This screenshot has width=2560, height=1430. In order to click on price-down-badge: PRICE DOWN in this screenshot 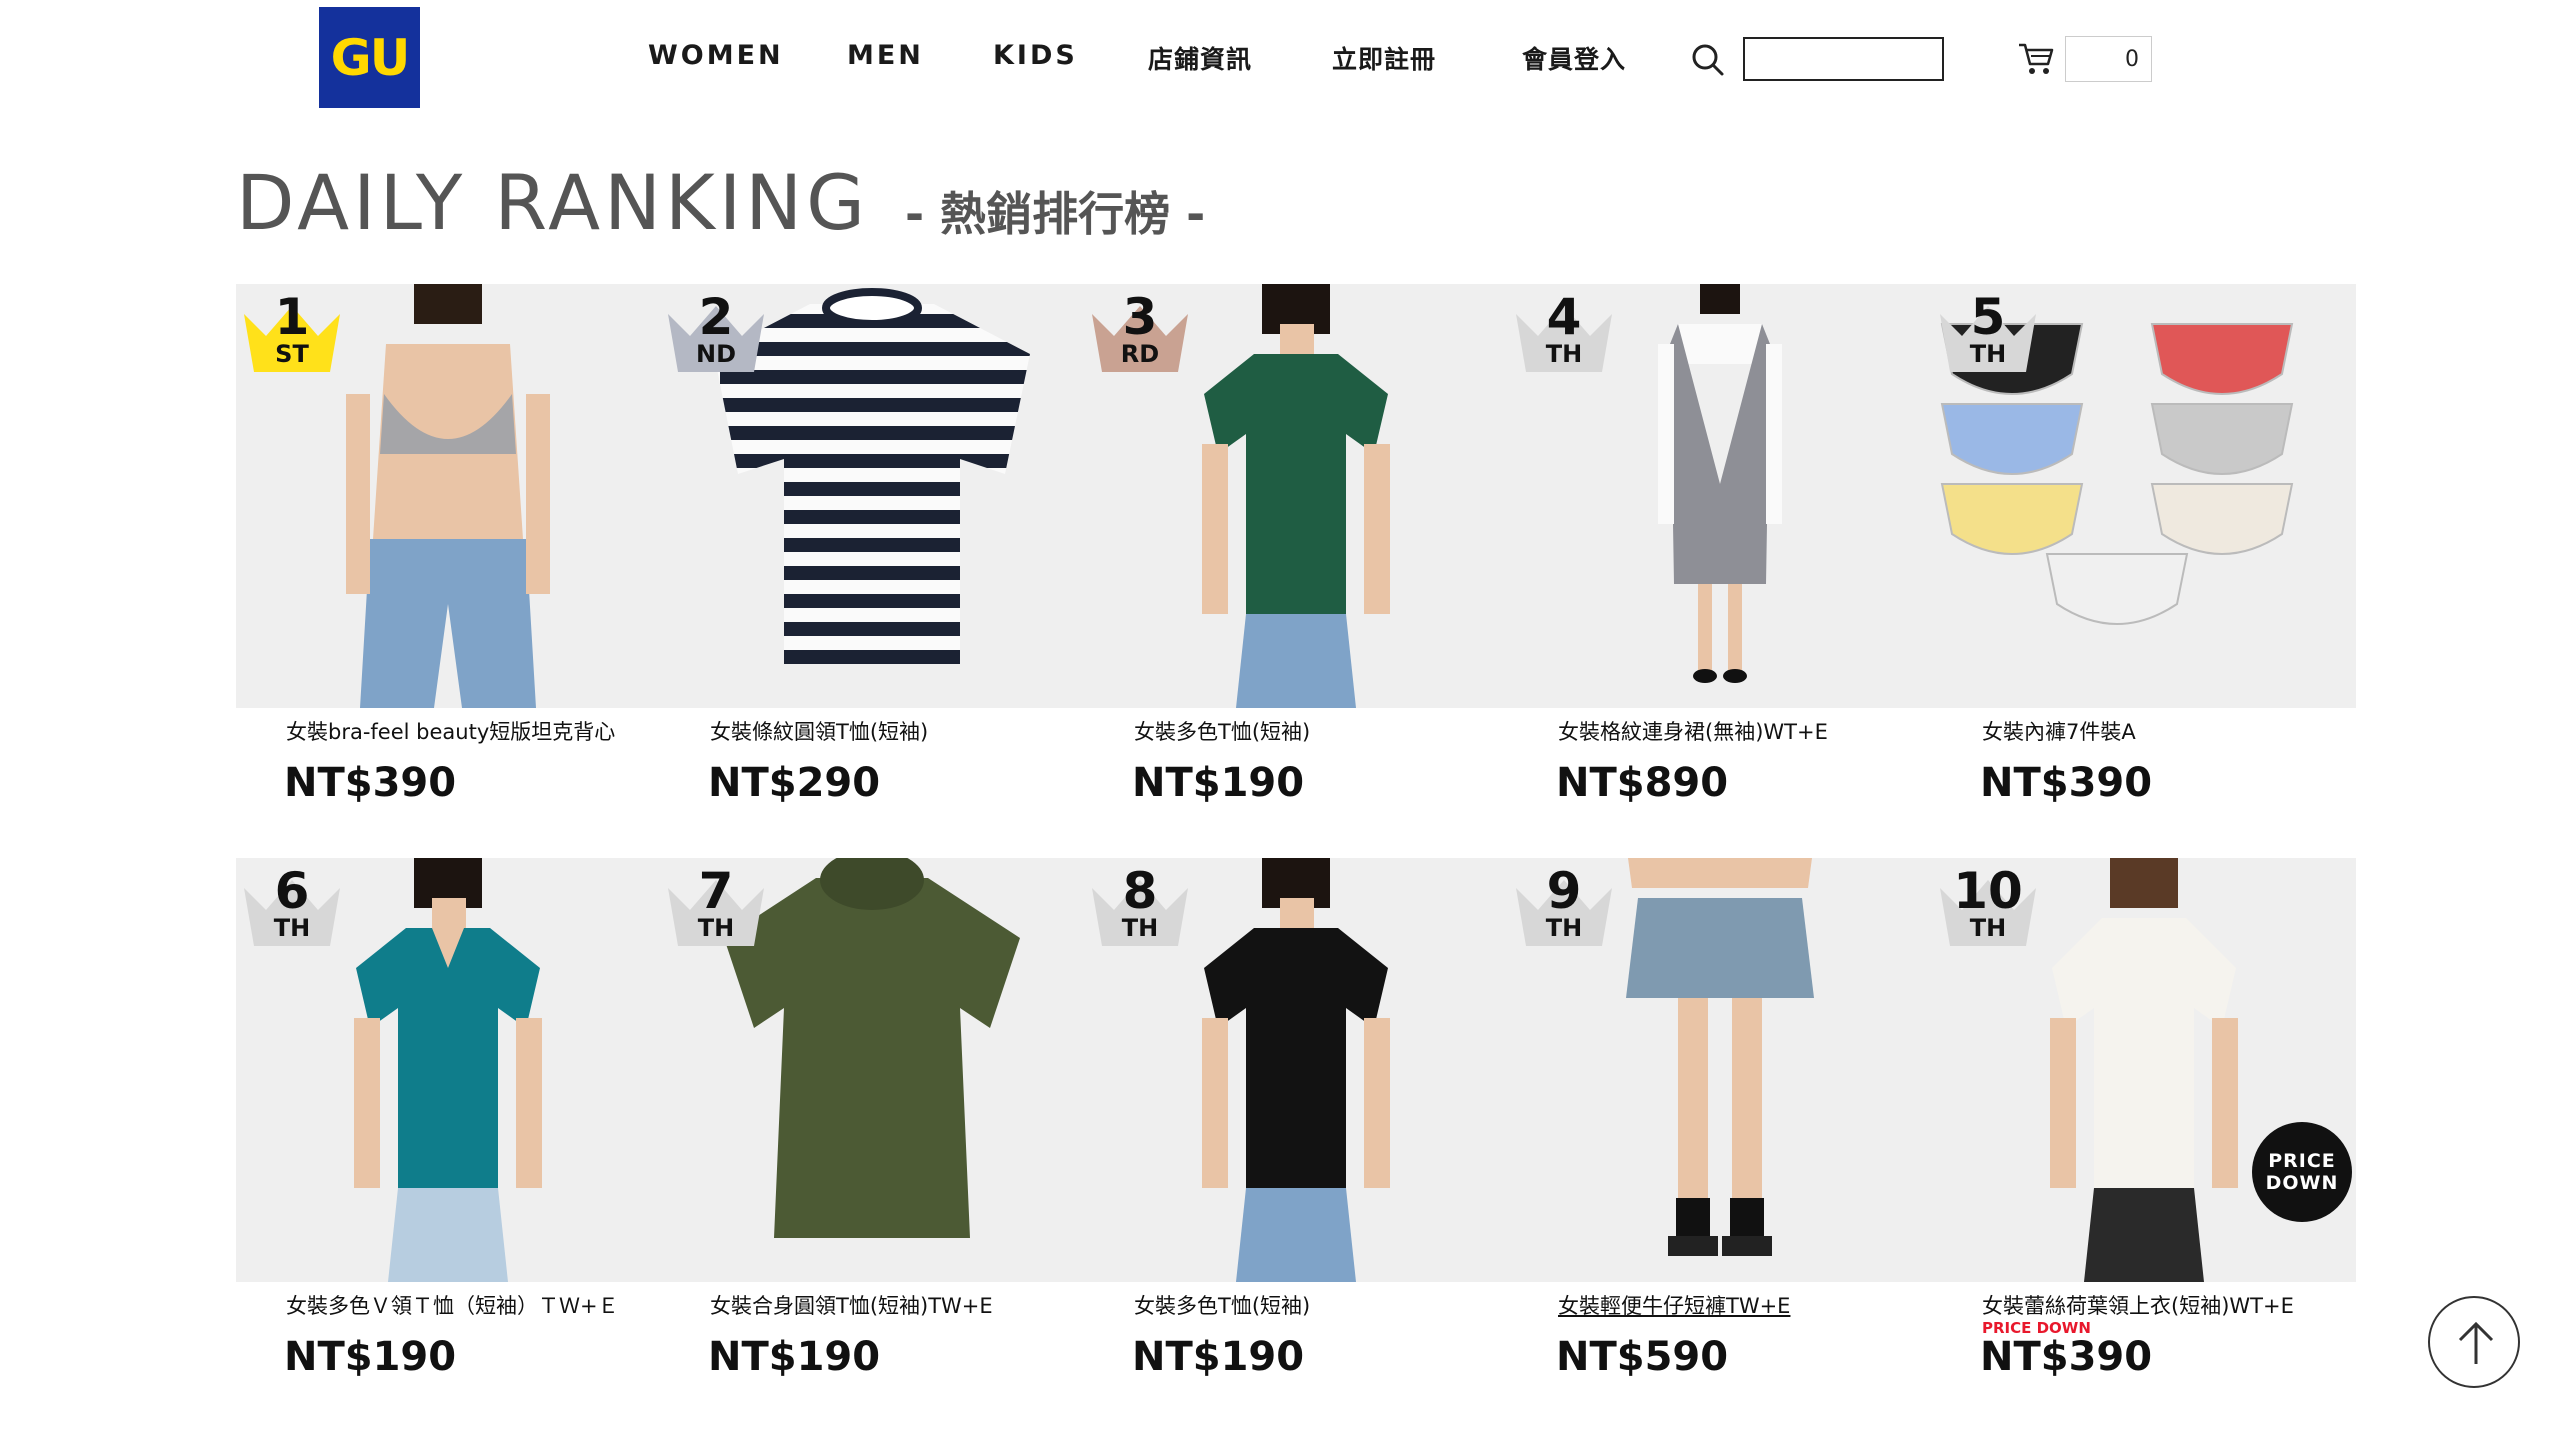, I will do `click(2302, 1172)`.